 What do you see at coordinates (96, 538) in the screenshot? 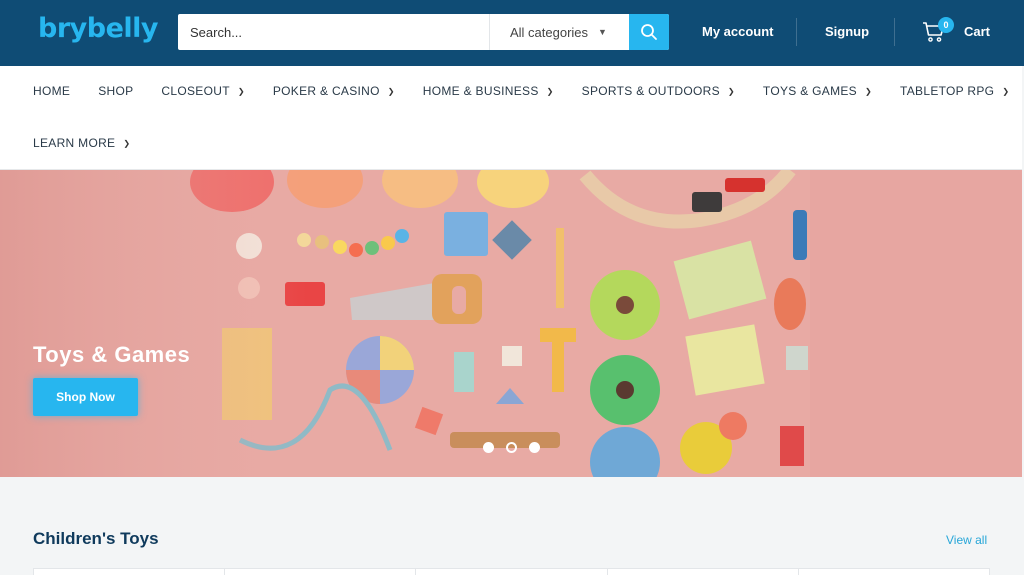
I see `section-title: Children's Toys` at bounding box center [96, 538].